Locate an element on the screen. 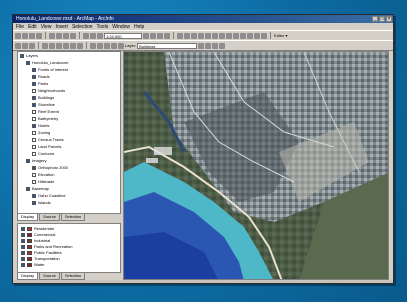 Image resolution: width=407 pixels, height=302 pixels. toc-layer: Points of Interest is located at coordinates (69, 69).